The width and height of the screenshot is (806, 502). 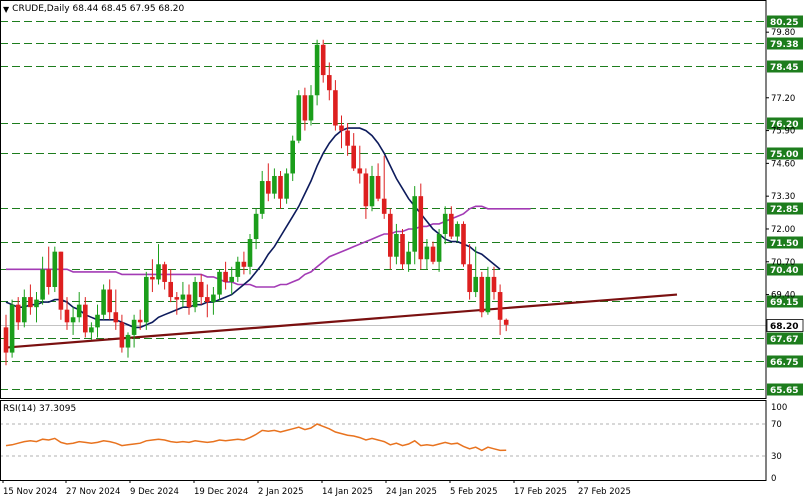 I want to click on x-tick-label: 15 Nov 2024, so click(x=30, y=492).